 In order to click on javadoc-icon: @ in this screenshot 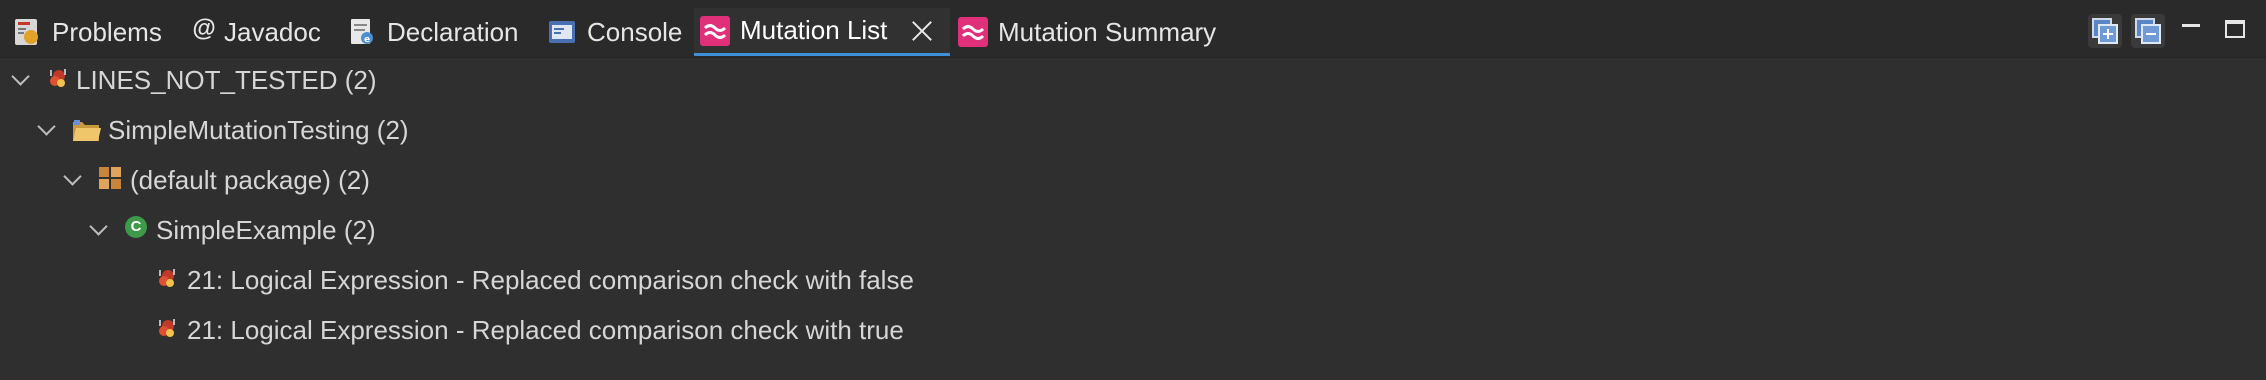, I will do `click(203, 31)`.